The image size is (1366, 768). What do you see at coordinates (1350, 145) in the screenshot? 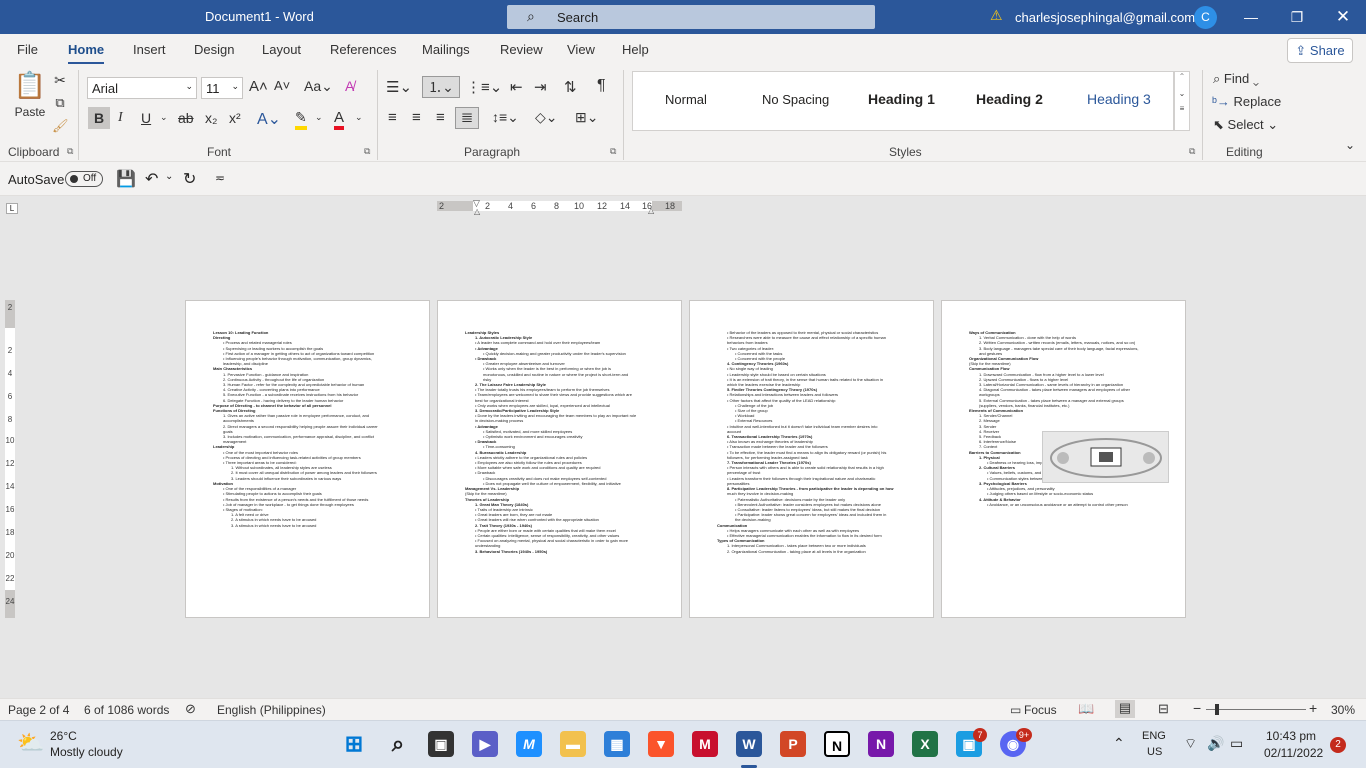
I see `collapse-ribbon-icon: ⌄` at bounding box center [1350, 145].